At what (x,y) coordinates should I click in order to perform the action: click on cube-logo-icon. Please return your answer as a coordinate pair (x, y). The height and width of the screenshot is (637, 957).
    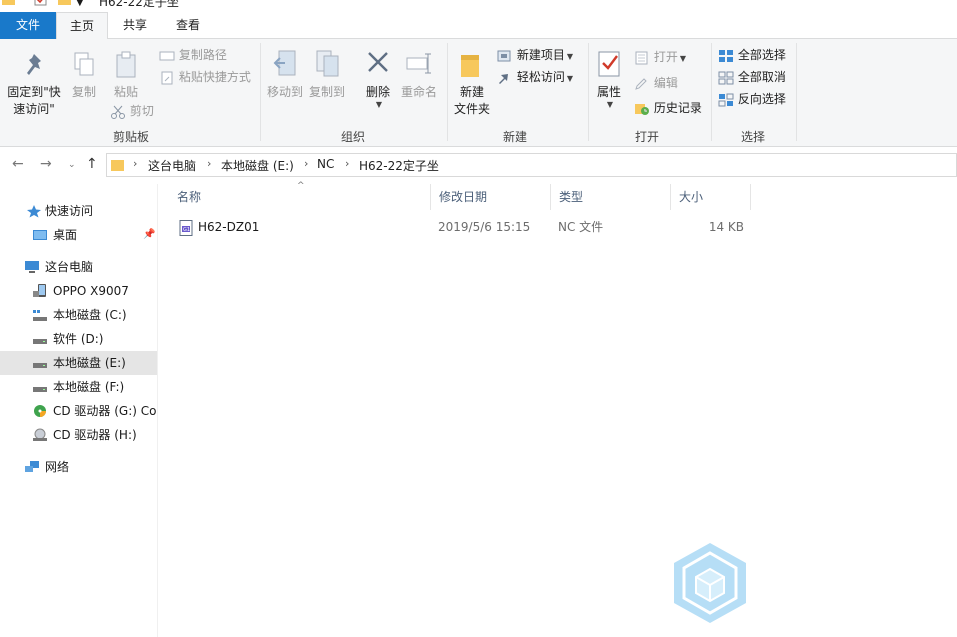
    Looking at the image, I should click on (710, 583).